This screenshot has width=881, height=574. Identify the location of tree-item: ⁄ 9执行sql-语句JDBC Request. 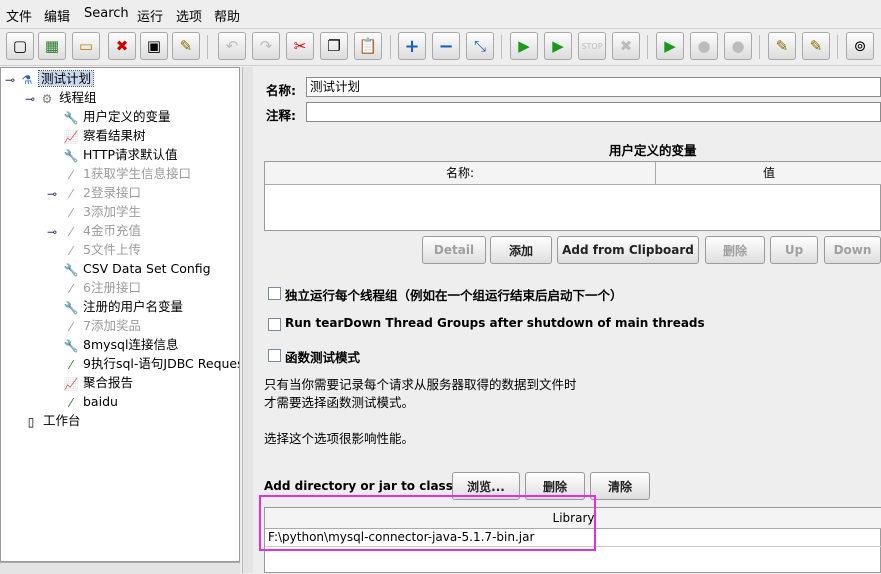
(151, 364).